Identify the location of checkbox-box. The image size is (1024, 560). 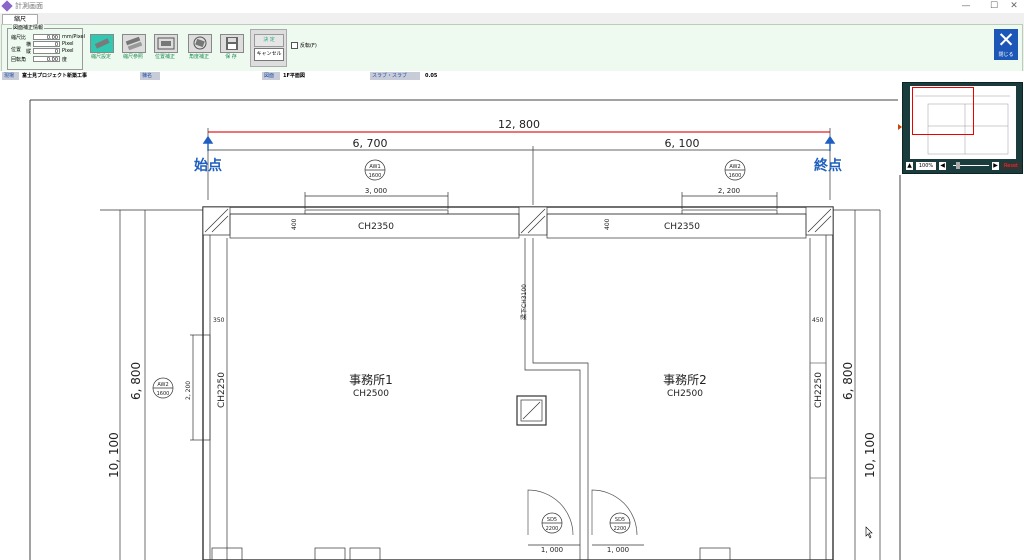
(294, 45).